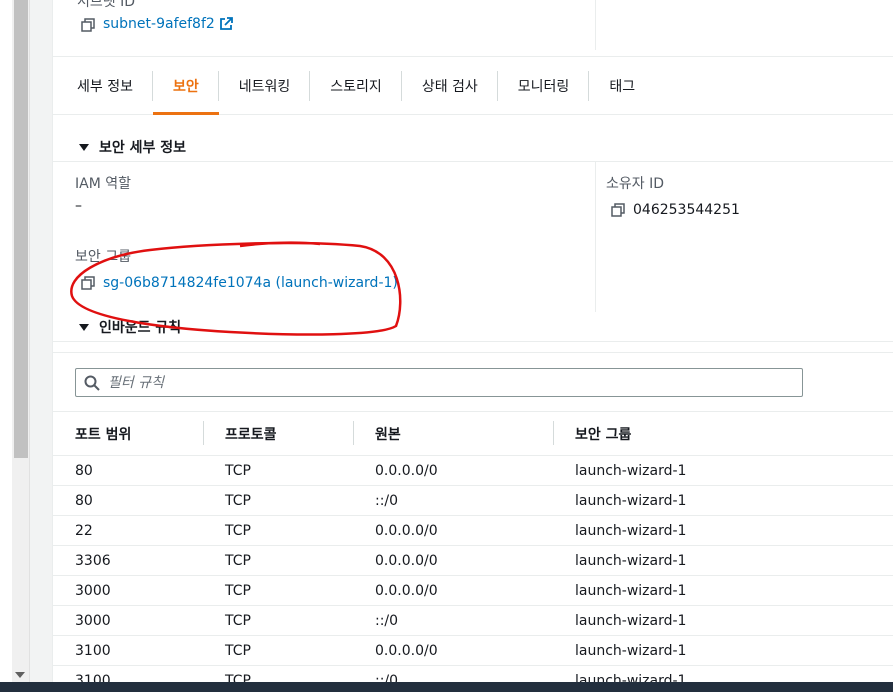 The image size is (893, 692). Describe the element at coordinates (103, 257) in the screenshot. I see `security-group-label: 보안 그룹` at that location.